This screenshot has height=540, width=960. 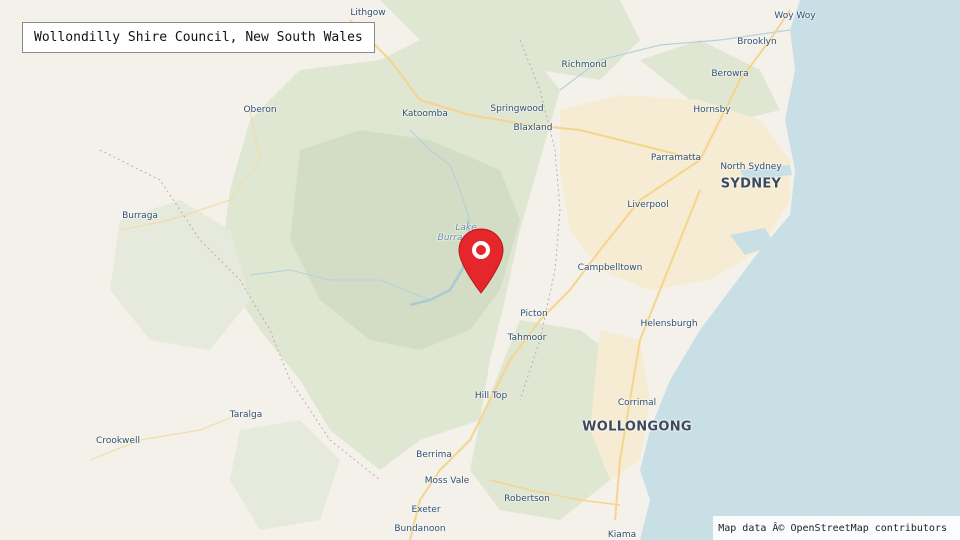 What do you see at coordinates (648, 205) in the screenshot?
I see `place-label-liverpool: Liverpool` at bounding box center [648, 205].